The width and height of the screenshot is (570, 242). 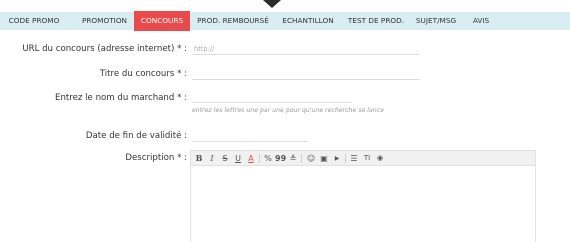 I want to click on preview-eye-icon: ◉, so click(x=380, y=158).